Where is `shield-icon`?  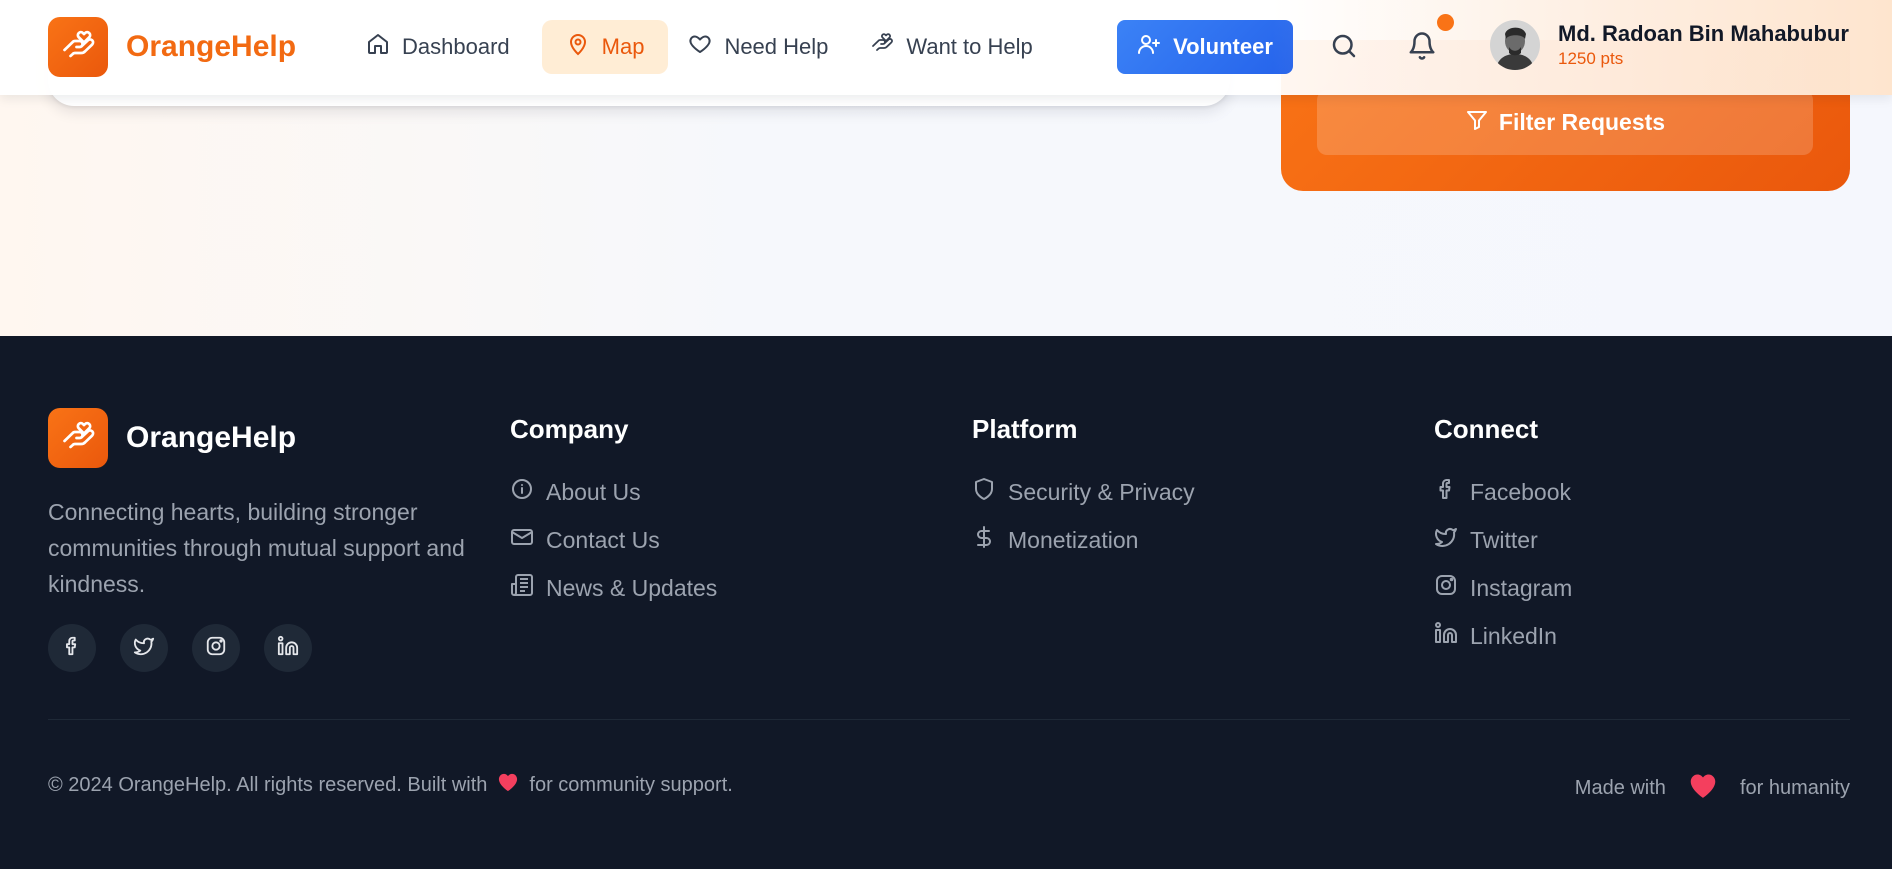 shield-icon is located at coordinates (984, 492).